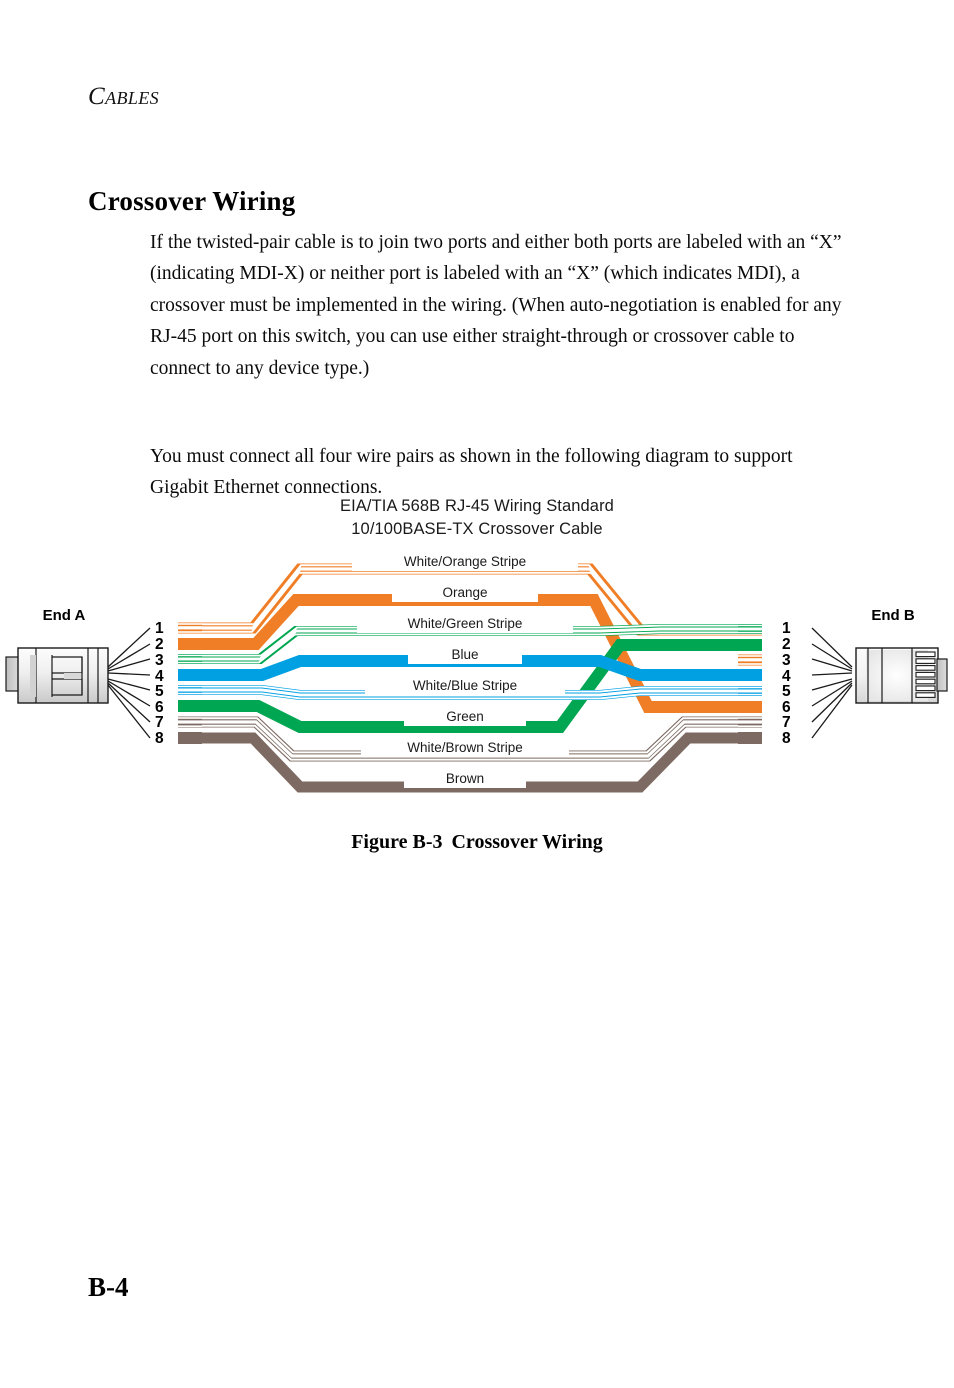 The height and width of the screenshot is (1388, 954). I want to click on figure-caption: Figure B-3 Crossover Wiring, so click(477, 842).